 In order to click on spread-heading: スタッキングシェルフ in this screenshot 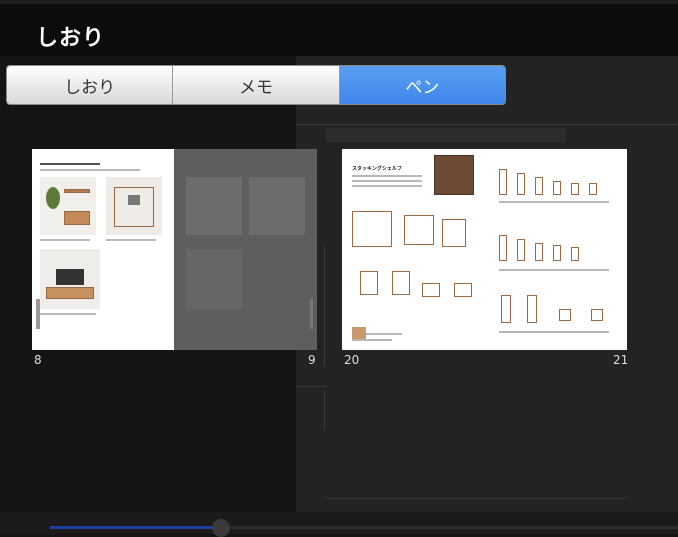, I will do `click(377, 169)`.